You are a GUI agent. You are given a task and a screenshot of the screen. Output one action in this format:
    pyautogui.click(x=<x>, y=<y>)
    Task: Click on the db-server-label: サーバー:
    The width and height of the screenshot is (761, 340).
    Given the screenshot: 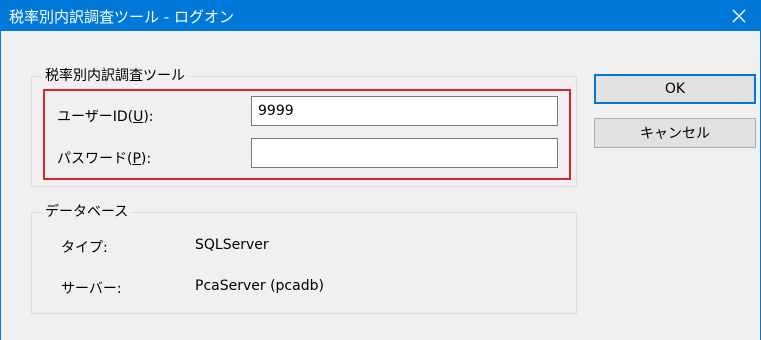 What is the action you would take?
    pyautogui.click(x=91, y=289)
    